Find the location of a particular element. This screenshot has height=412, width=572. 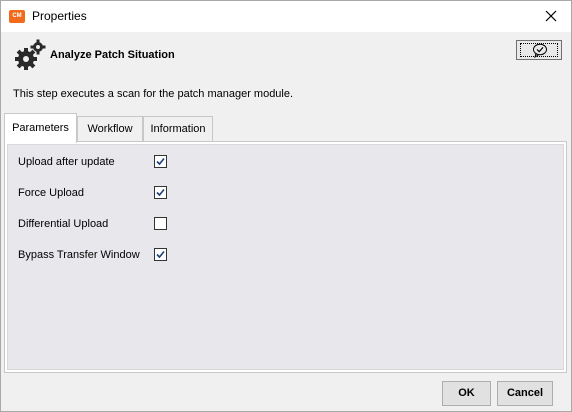

close-button is located at coordinates (551, 16).